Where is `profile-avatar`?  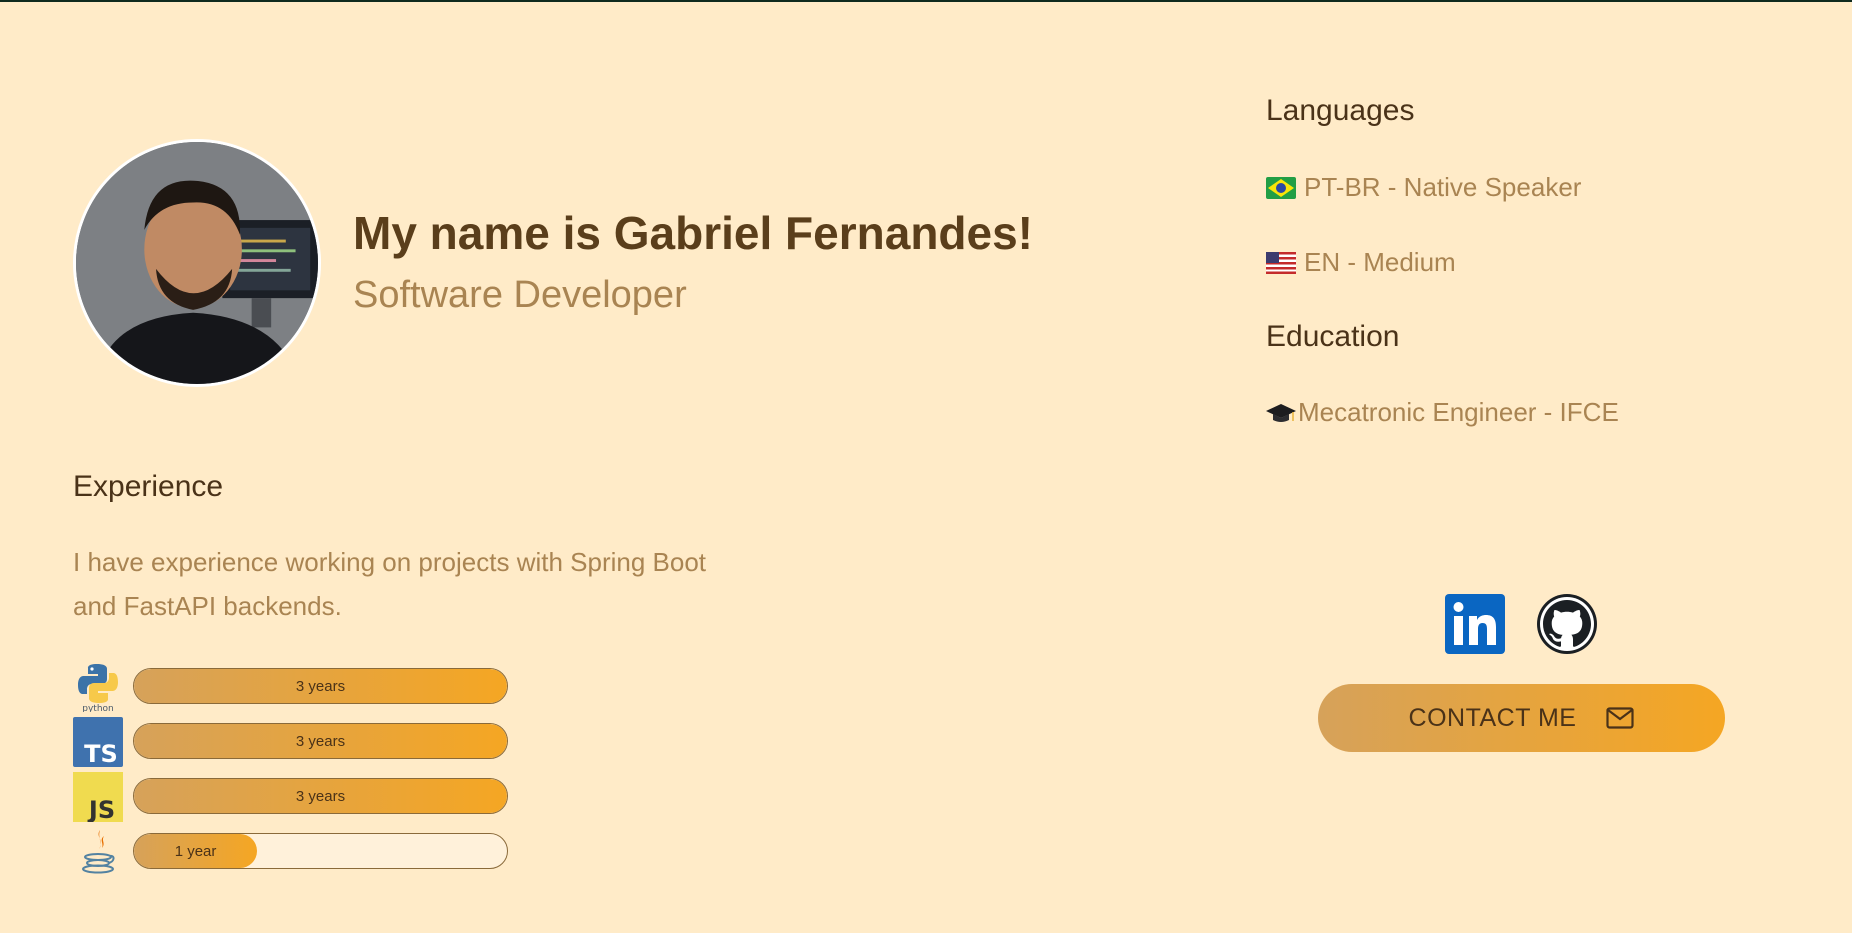
profile-avatar is located at coordinates (197, 263).